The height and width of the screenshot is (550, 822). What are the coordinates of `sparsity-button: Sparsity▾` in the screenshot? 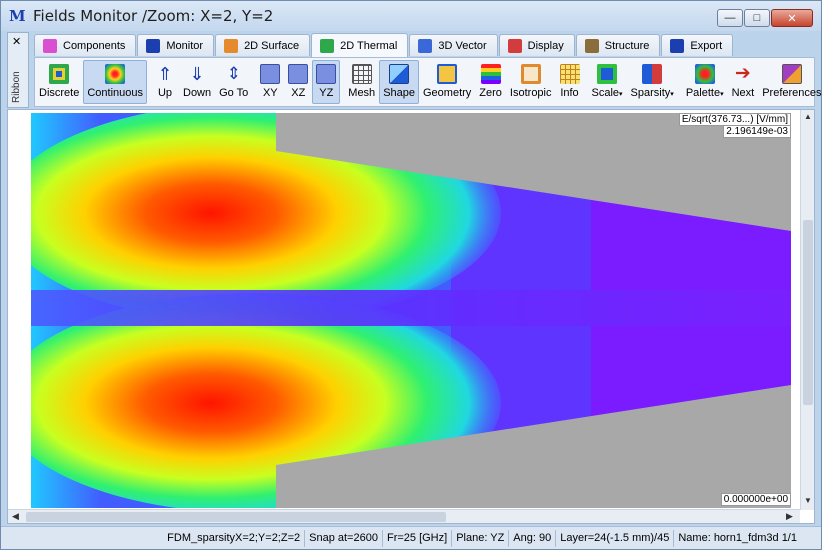 It's located at (652, 82).